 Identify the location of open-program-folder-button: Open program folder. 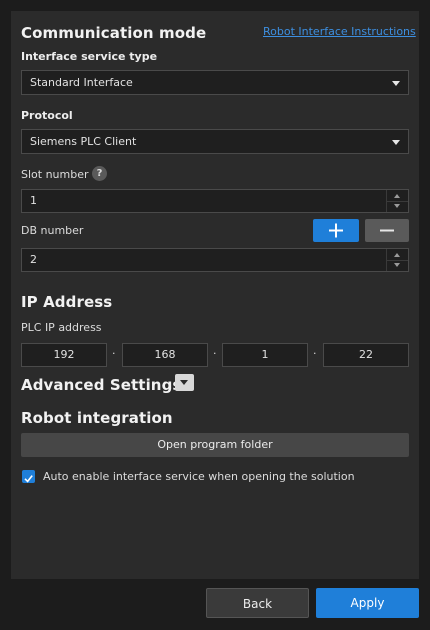
(215, 445).